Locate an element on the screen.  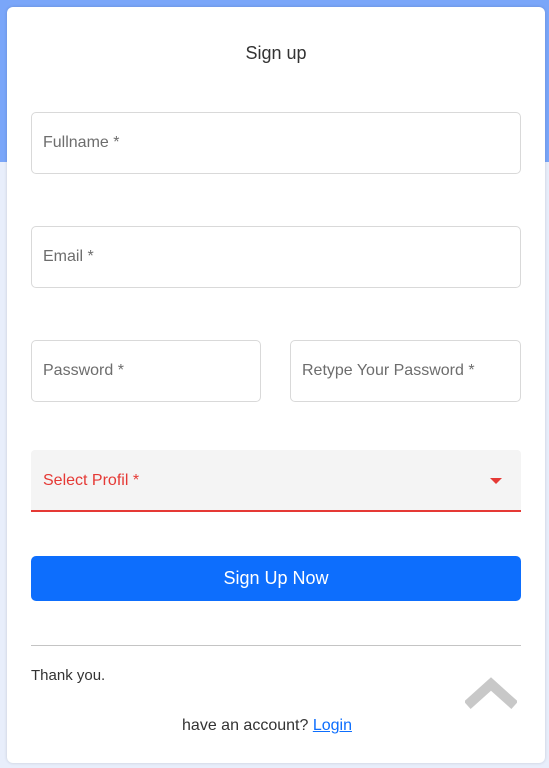
sign-up-button: Sign Up Now is located at coordinates (276, 578).